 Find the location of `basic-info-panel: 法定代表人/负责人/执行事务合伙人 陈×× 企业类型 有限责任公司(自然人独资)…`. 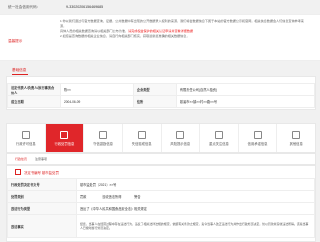

basic-info-panel: 法定代表人/负责人/执行事务合伙人 陈×× 企业类型 有限责任公司(自然人独资)… is located at coordinates (161, 93).